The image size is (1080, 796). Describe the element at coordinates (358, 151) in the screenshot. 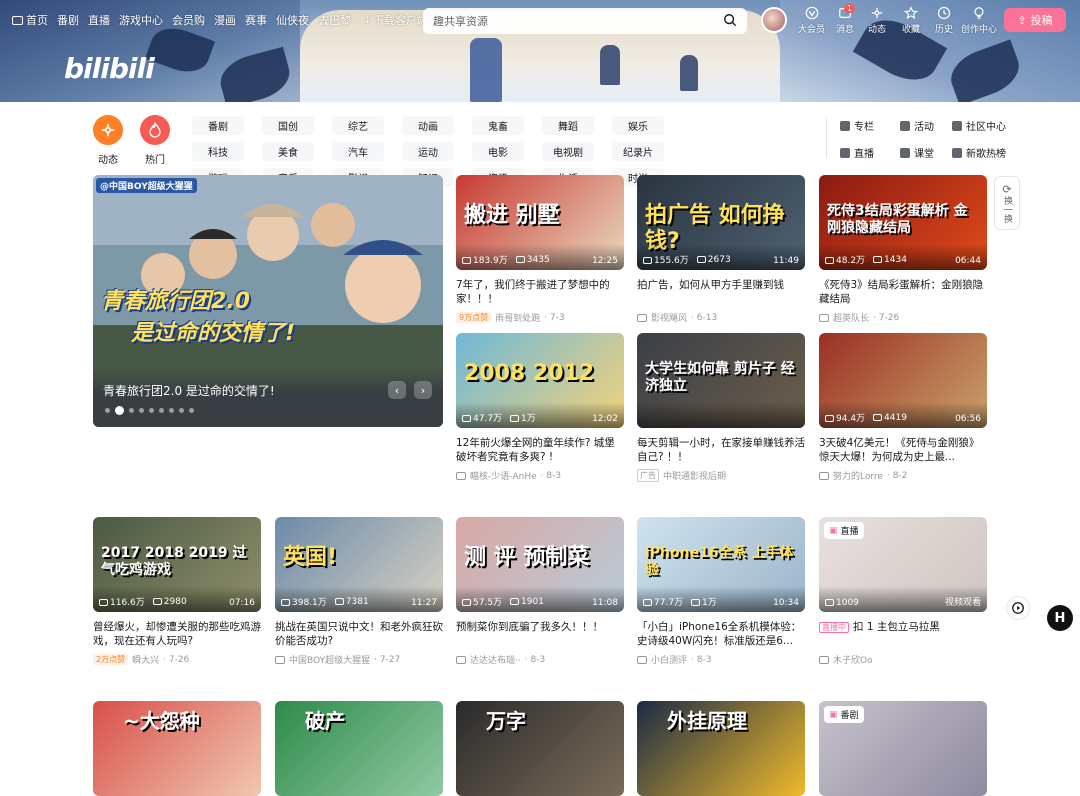

I see `channel-tag: 汽车` at that location.